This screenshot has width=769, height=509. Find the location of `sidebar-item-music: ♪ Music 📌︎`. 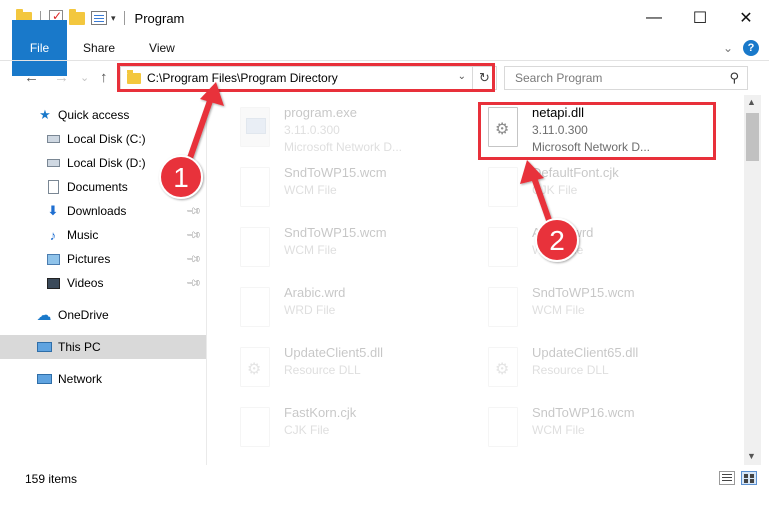

sidebar-item-music: ♪ Music 📌︎ is located at coordinates (103, 235).